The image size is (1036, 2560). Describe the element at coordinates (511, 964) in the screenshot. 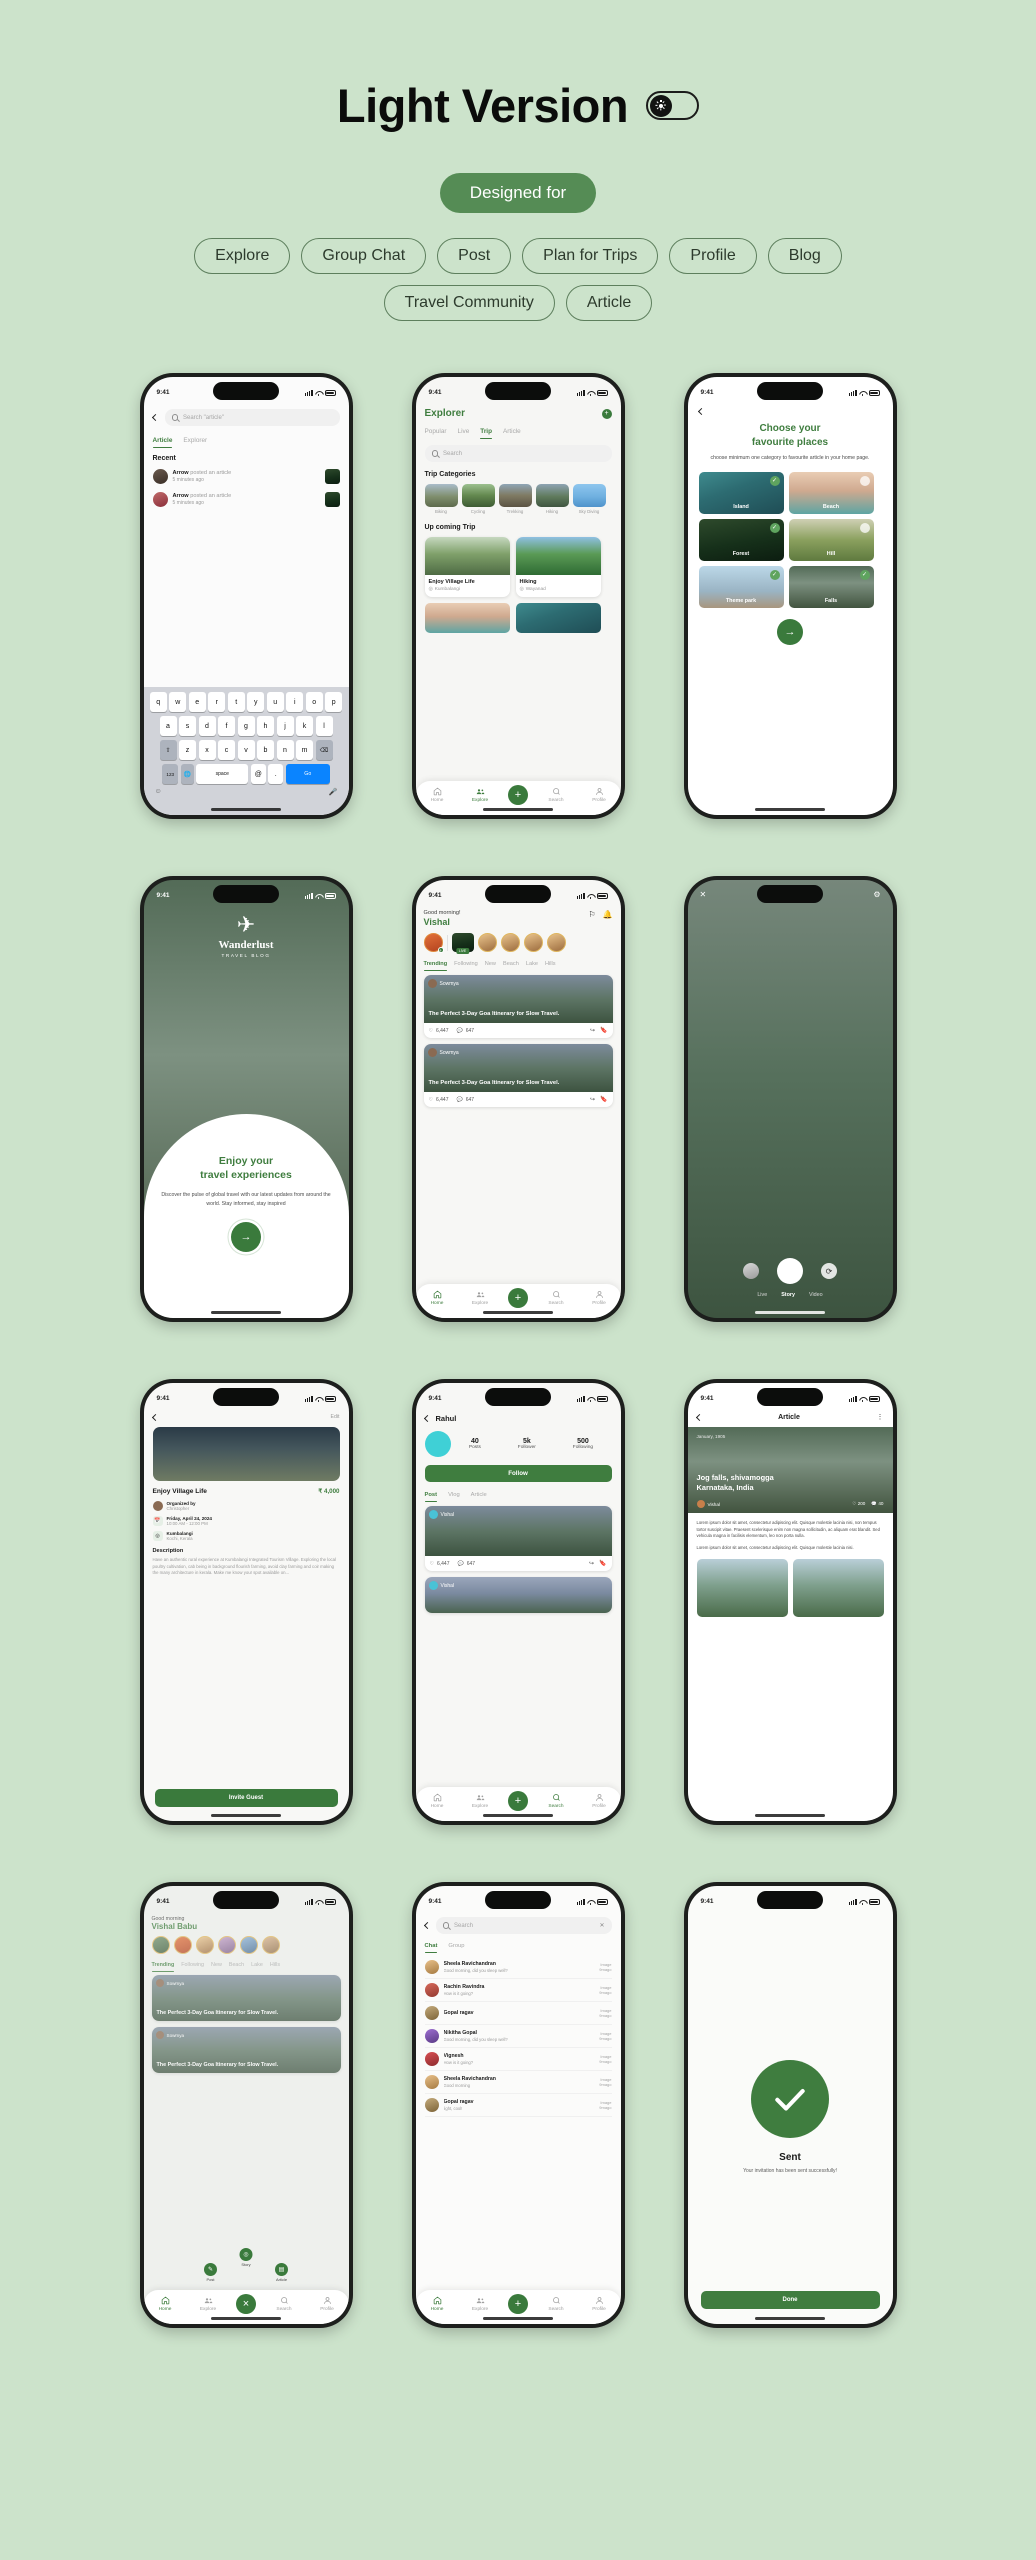

I see `tab-beach: Beach` at that location.